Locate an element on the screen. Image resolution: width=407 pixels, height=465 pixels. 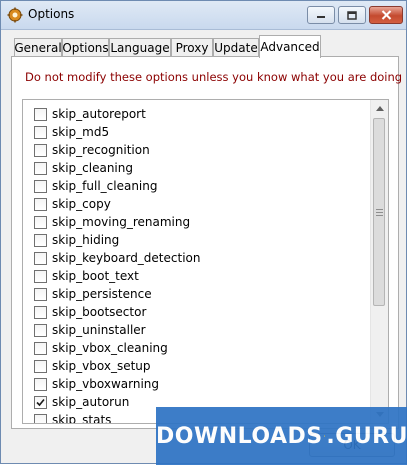
option-row: skip_keyboard_detection is located at coordinates (198, 258).